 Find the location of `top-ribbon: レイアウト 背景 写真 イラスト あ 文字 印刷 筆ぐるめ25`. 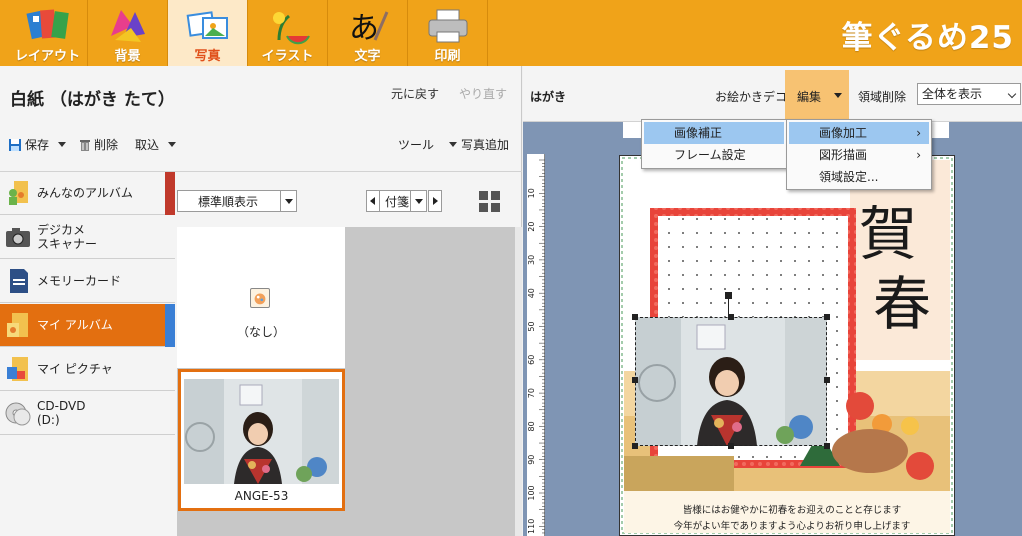

top-ribbon: レイアウト 背景 写真 イラスト あ 文字 印刷 筆ぐるめ25 is located at coordinates (511, 33).